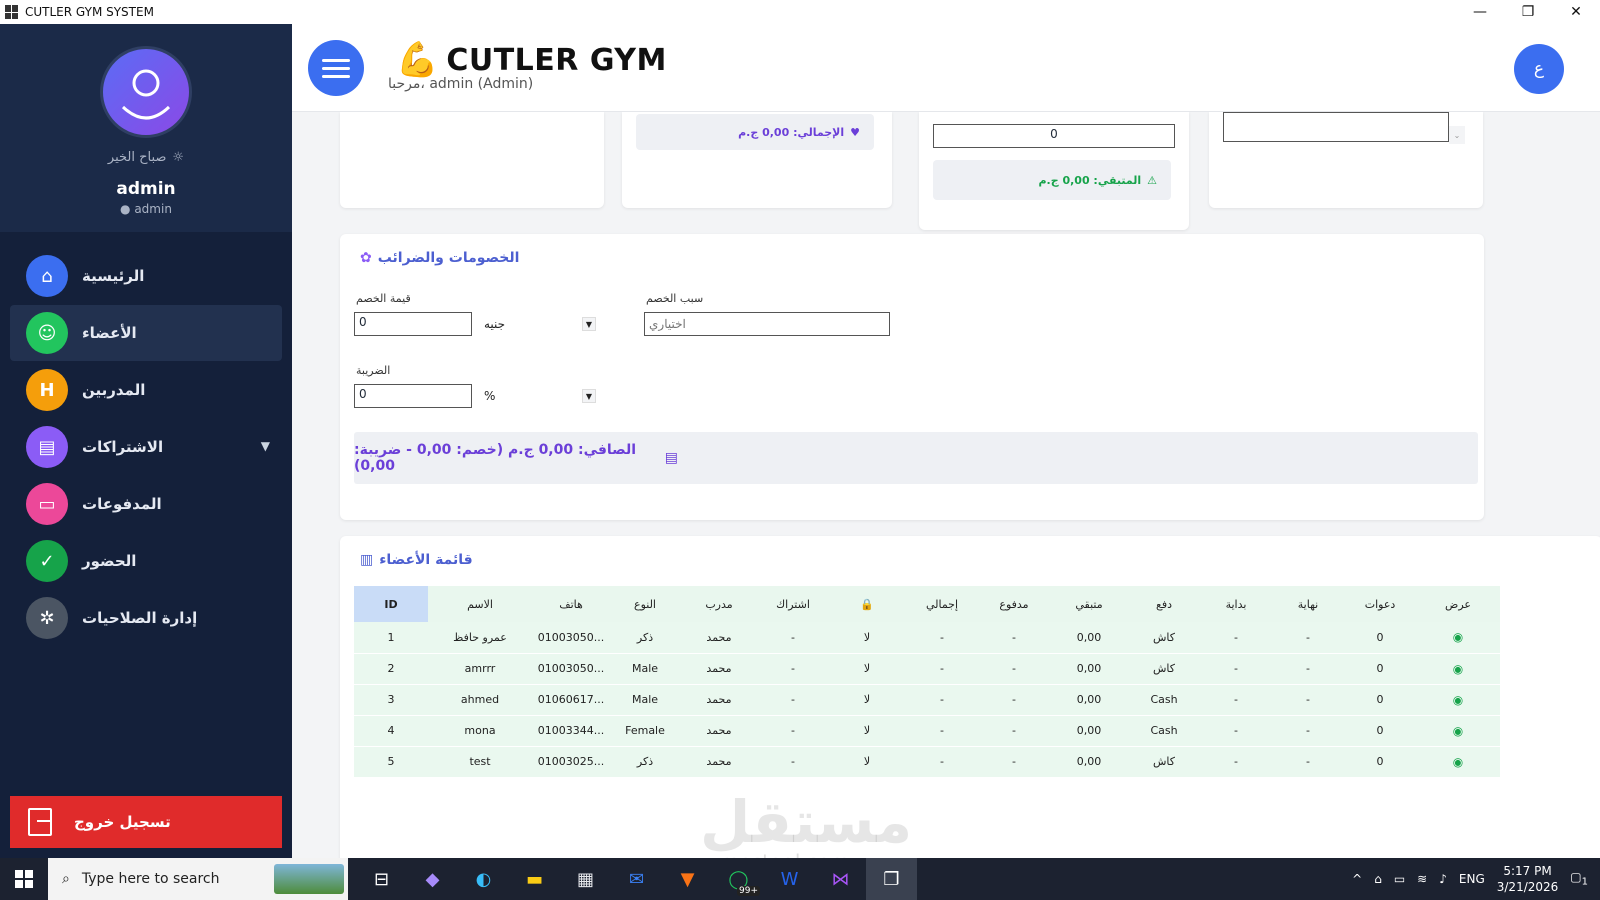 Image resolution: width=1600 pixels, height=900 pixels. I want to click on sidebar-item-members: ☺ الأعضاء, so click(146, 333).